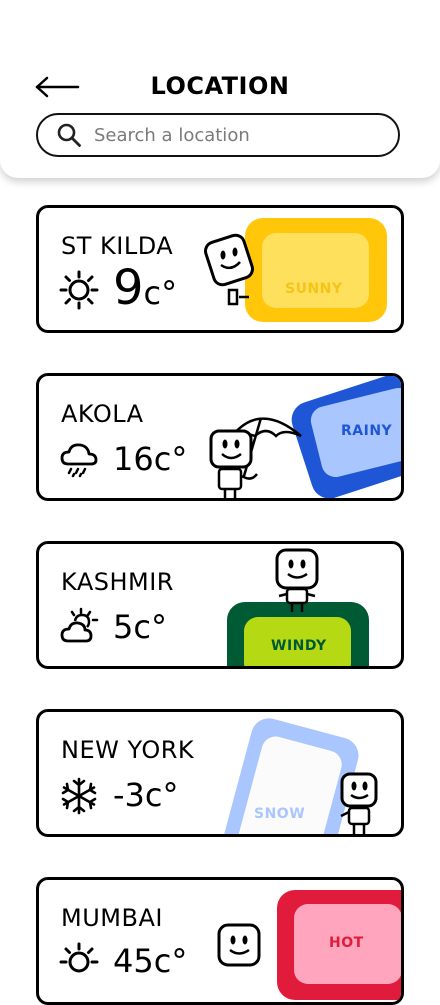 This screenshot has width=440, height=1005. Describe the element at coordinates (280, 814) in the screenshot. I see `condition-label: SNOW` at that location.